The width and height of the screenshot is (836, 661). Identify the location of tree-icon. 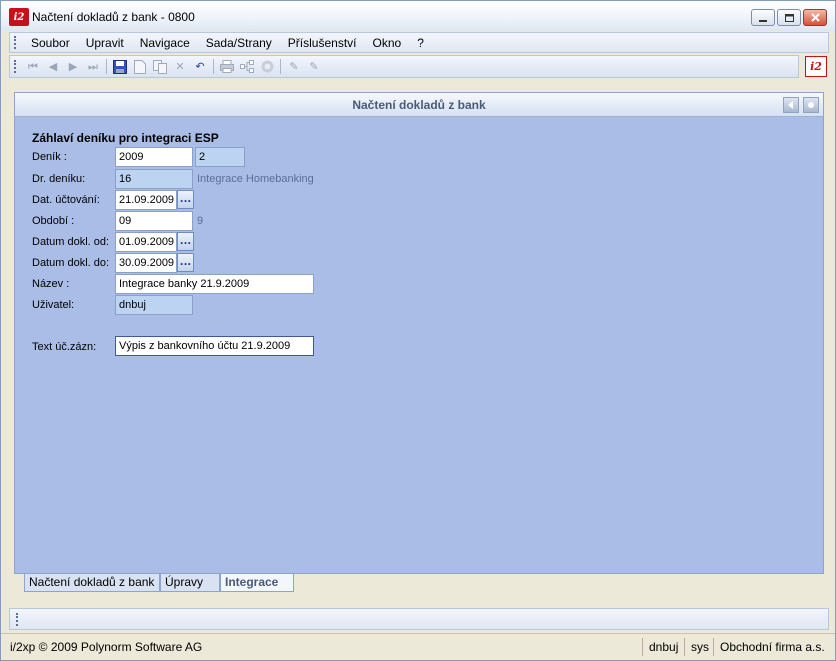
(247, 67).